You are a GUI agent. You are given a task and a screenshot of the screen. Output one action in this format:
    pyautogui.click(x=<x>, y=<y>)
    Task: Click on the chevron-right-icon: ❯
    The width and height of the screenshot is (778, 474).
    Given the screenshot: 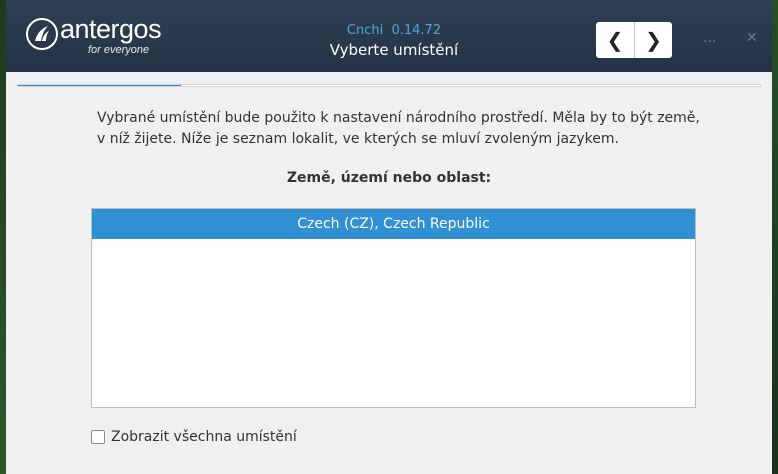 What is the action you would take?
    pyautogui.click(x=653, y=40)
    